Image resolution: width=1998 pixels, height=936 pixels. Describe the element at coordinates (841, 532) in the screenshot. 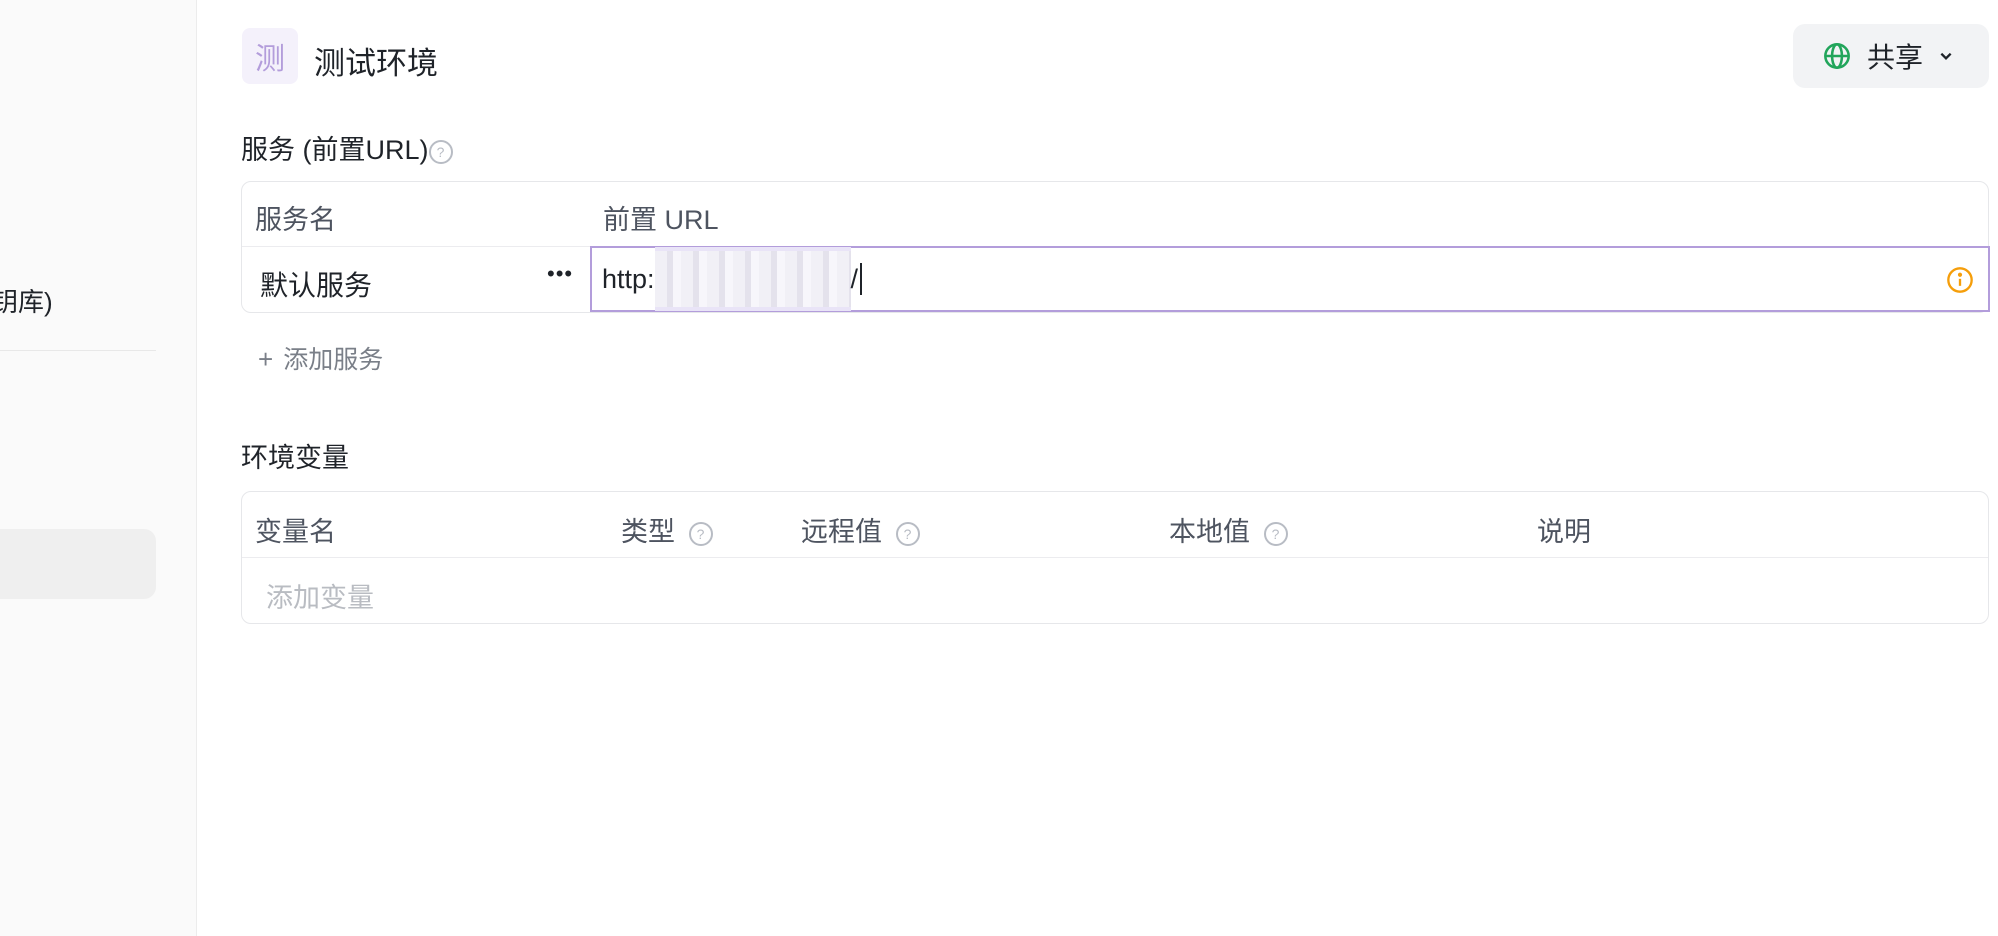

I see `column-header-remote-value-label: 远程值` at that location.